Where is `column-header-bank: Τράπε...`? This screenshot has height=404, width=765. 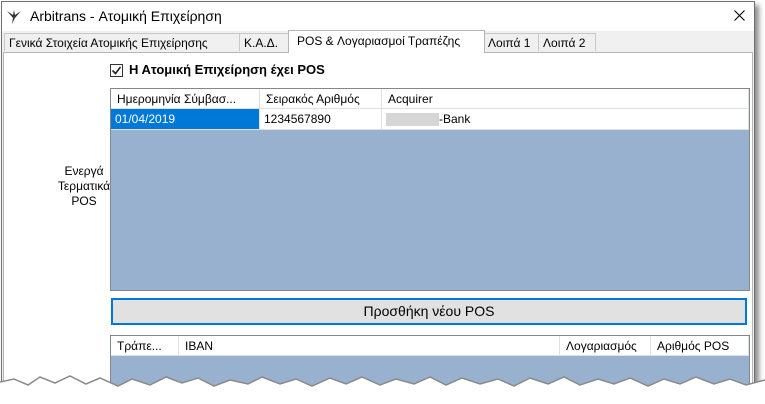
column-header-bank: Τράπε... is located at coordinates (145, 346).